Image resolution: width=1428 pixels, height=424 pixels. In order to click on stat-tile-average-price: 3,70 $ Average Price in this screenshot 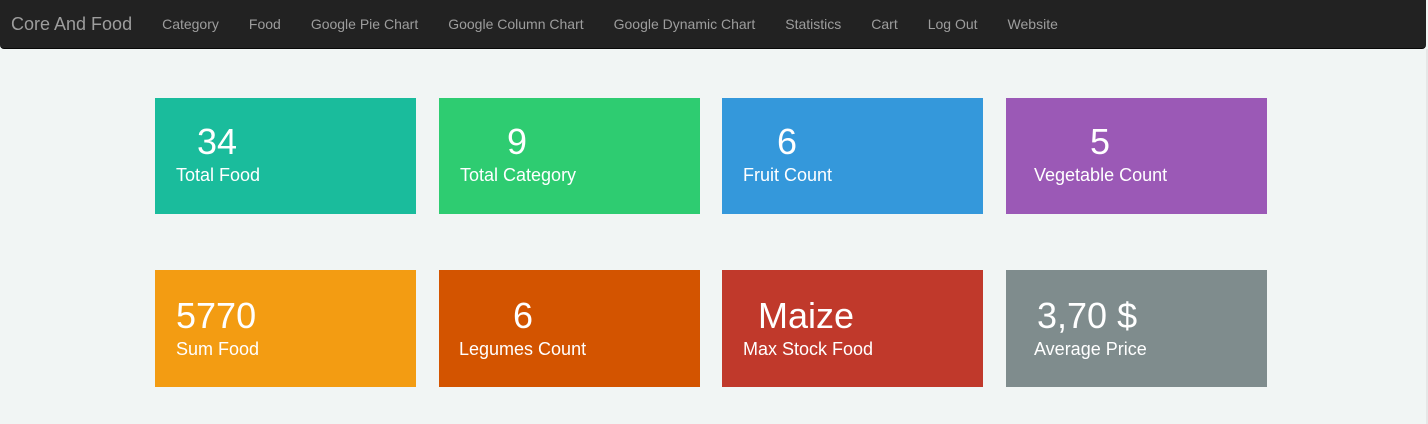, I will do `click(1136, 328)`.